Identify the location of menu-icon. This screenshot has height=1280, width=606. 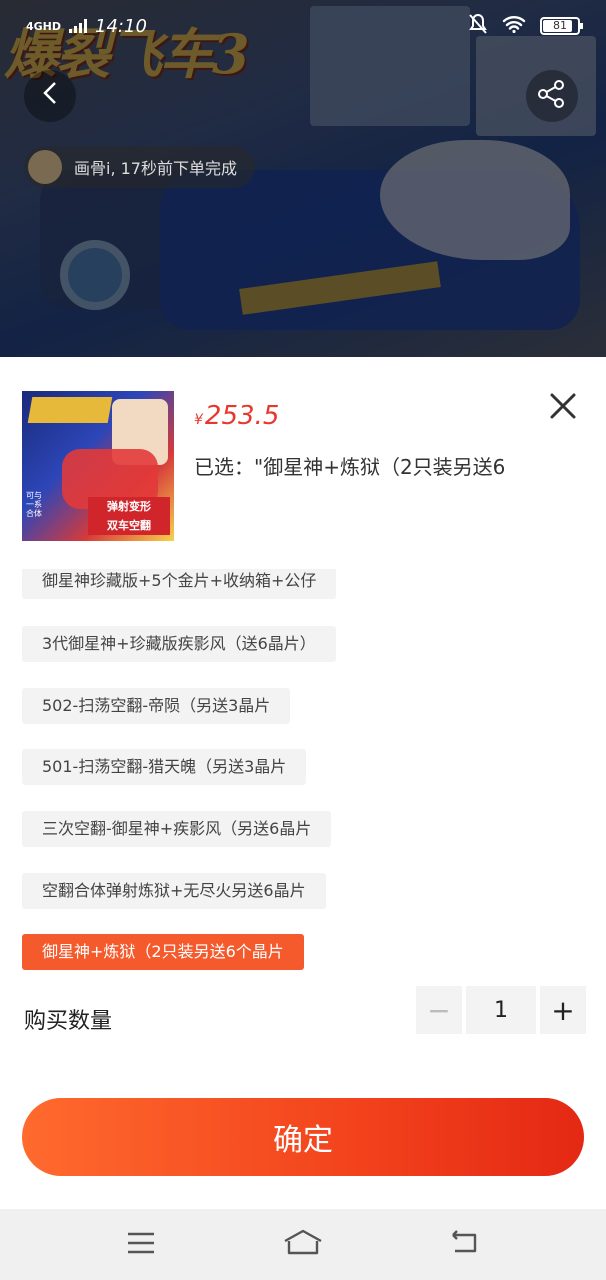
(141, 1245).